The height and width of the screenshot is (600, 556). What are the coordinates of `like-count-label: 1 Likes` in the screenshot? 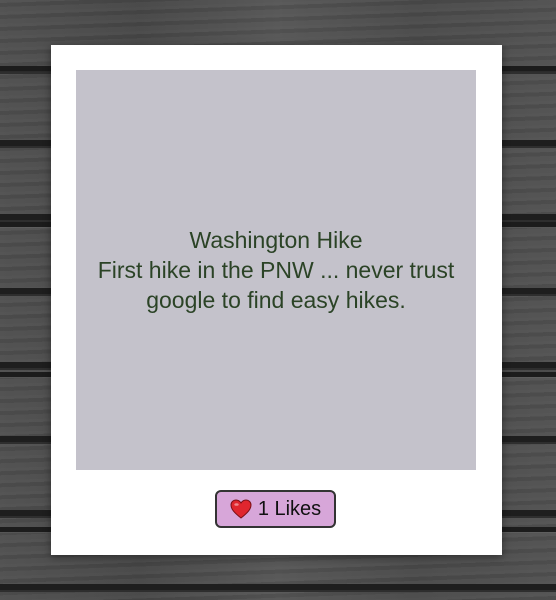 It's located at (289, 508).